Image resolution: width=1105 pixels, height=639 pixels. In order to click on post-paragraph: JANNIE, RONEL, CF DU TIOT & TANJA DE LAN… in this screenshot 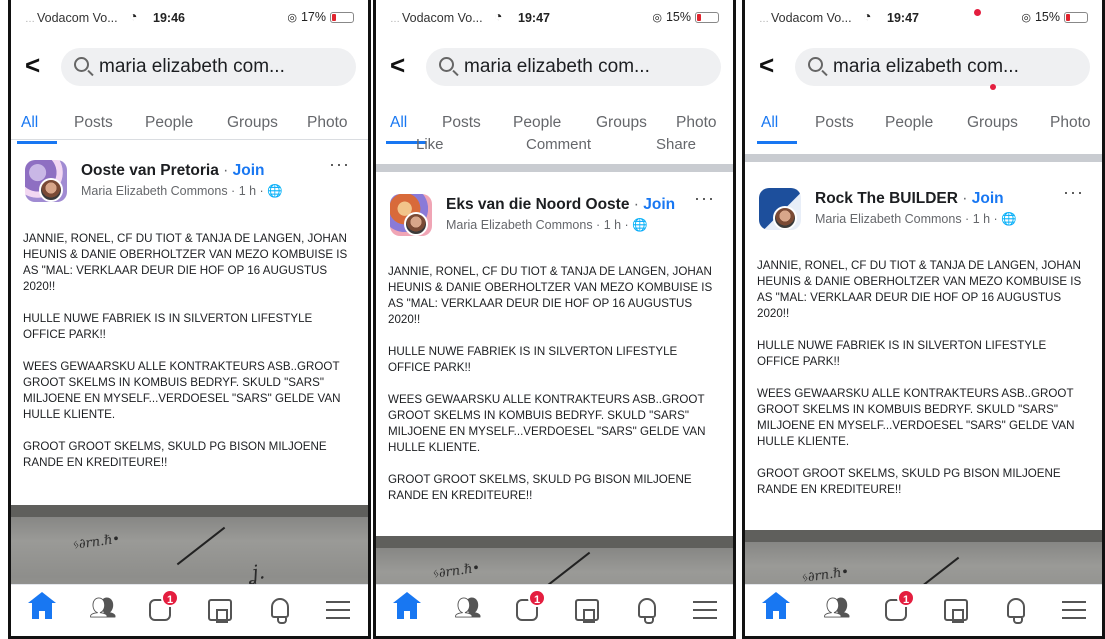, I will do `click(919, 289)`.